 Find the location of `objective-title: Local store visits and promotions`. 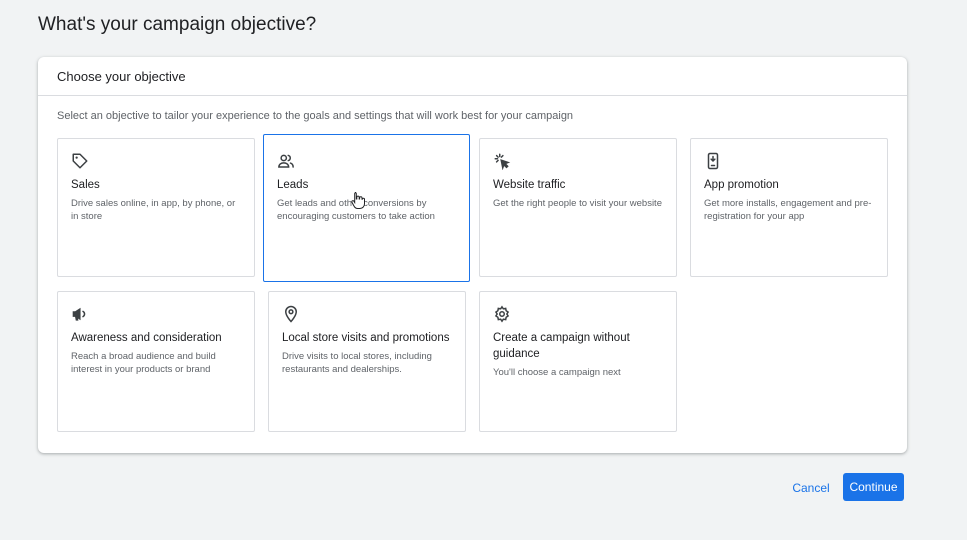

objective-title: Local store visits and promotions is located at coordinates (366, 338).